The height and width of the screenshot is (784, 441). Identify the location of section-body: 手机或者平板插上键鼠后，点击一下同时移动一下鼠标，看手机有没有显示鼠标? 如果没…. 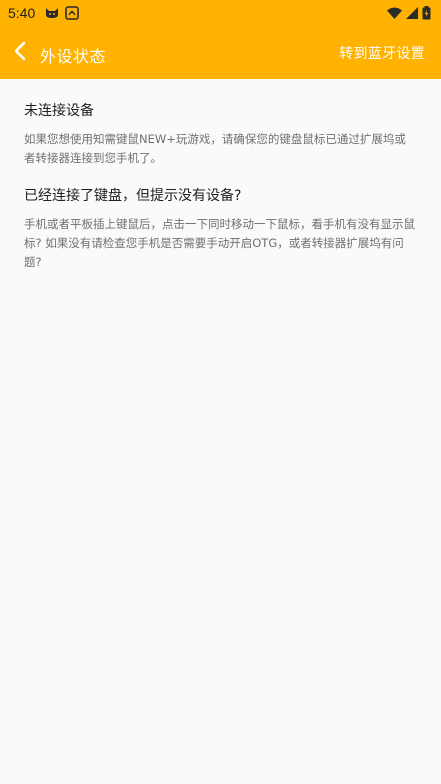
(219, 243).